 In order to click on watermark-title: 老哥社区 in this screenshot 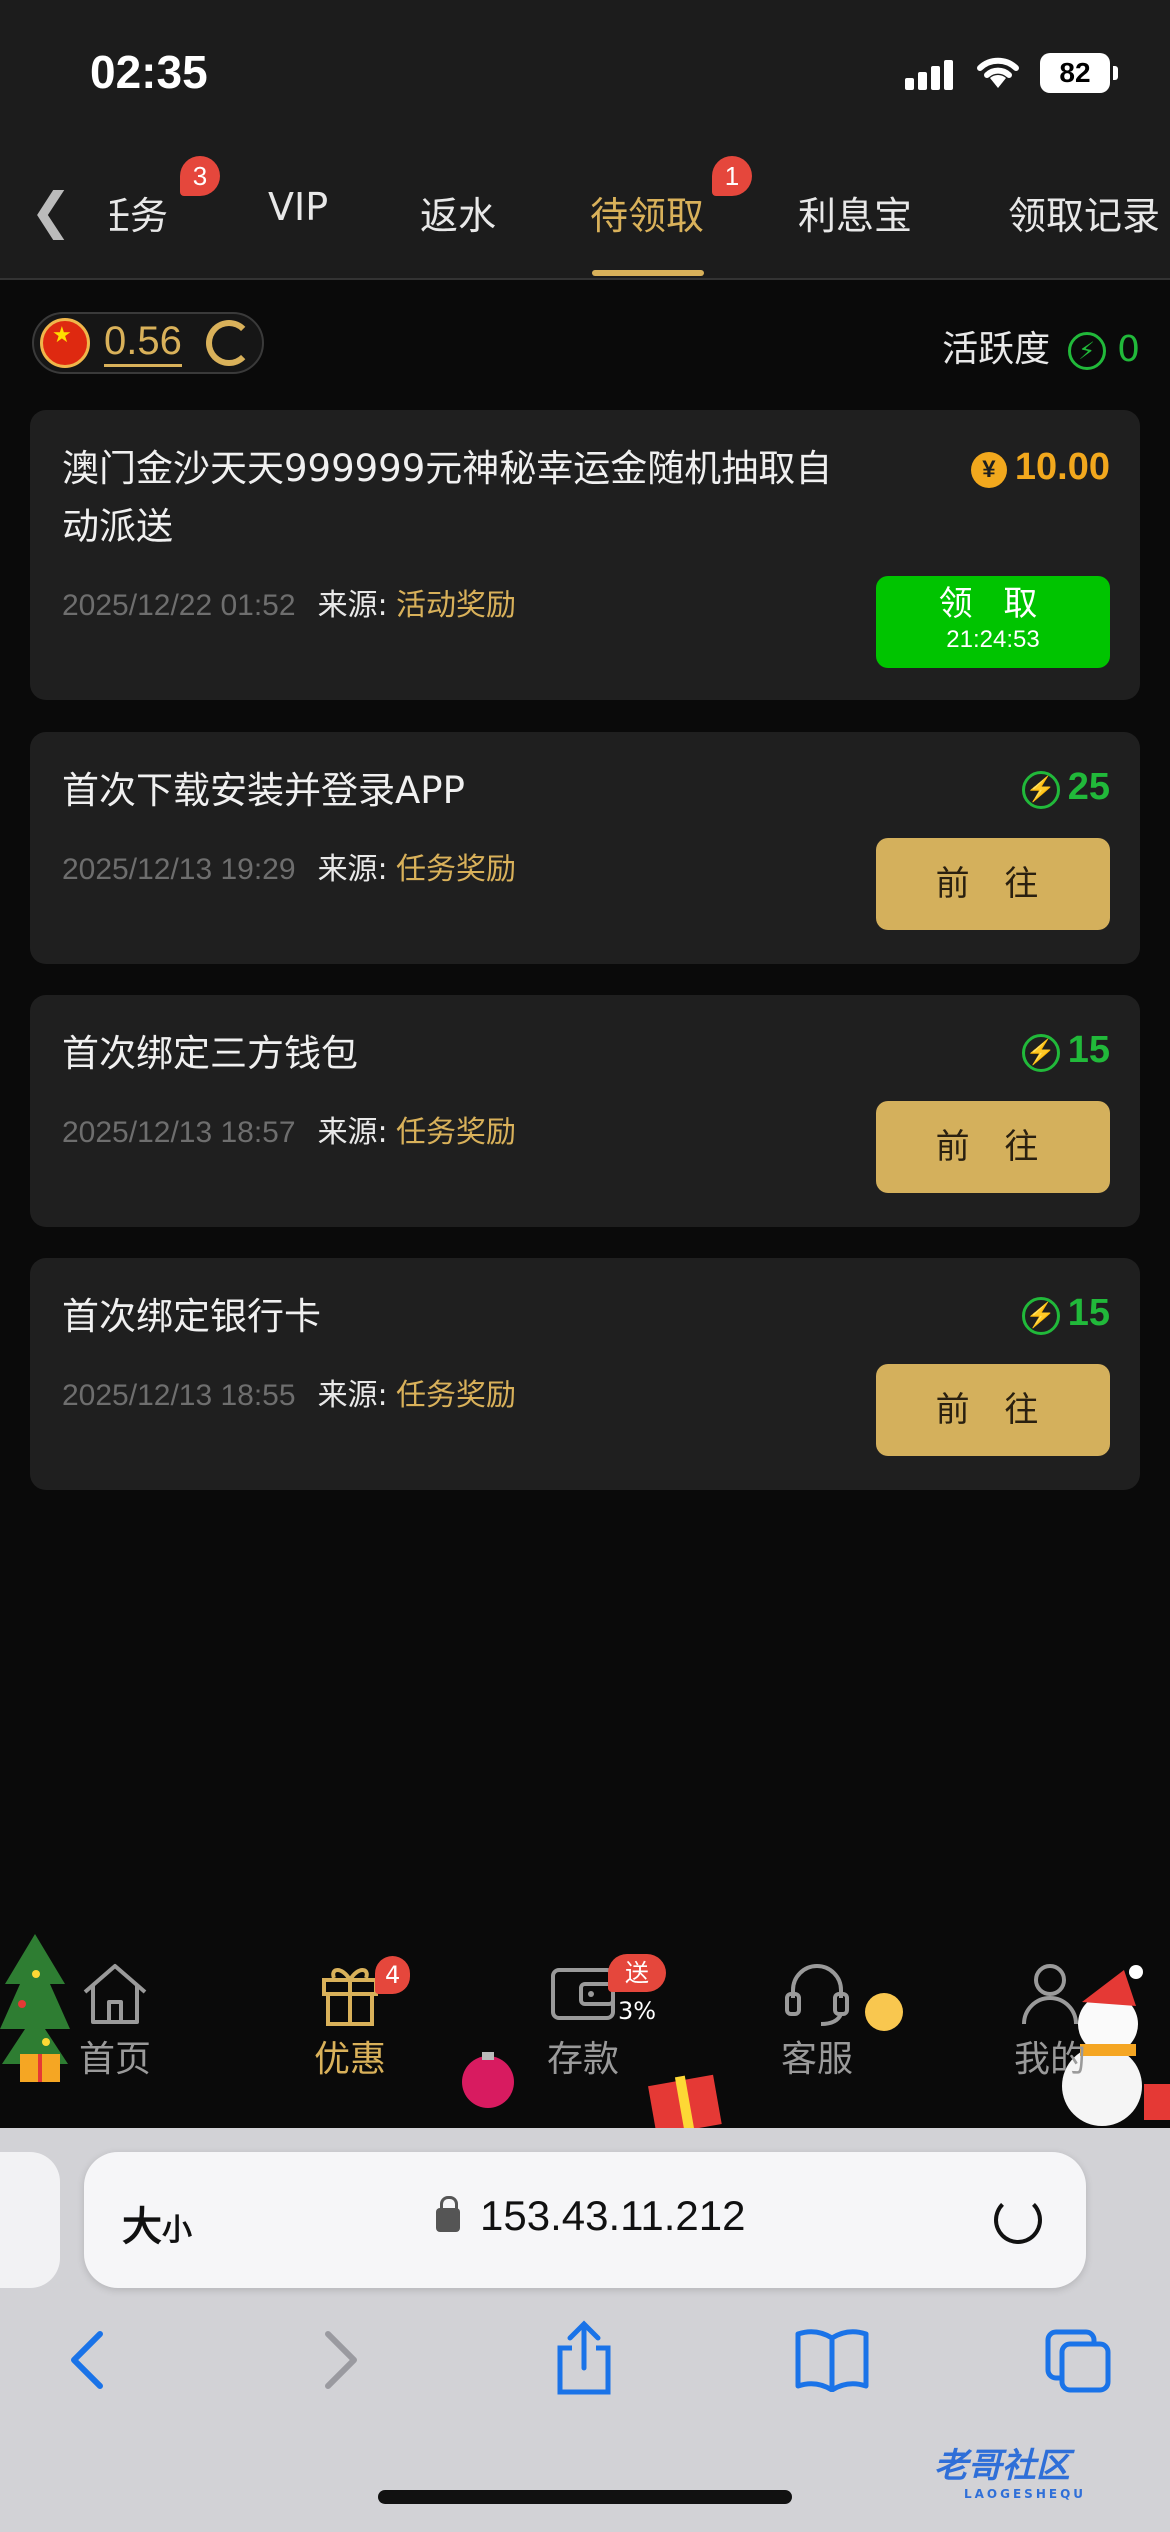, I will do `click(1002, 2466)`.